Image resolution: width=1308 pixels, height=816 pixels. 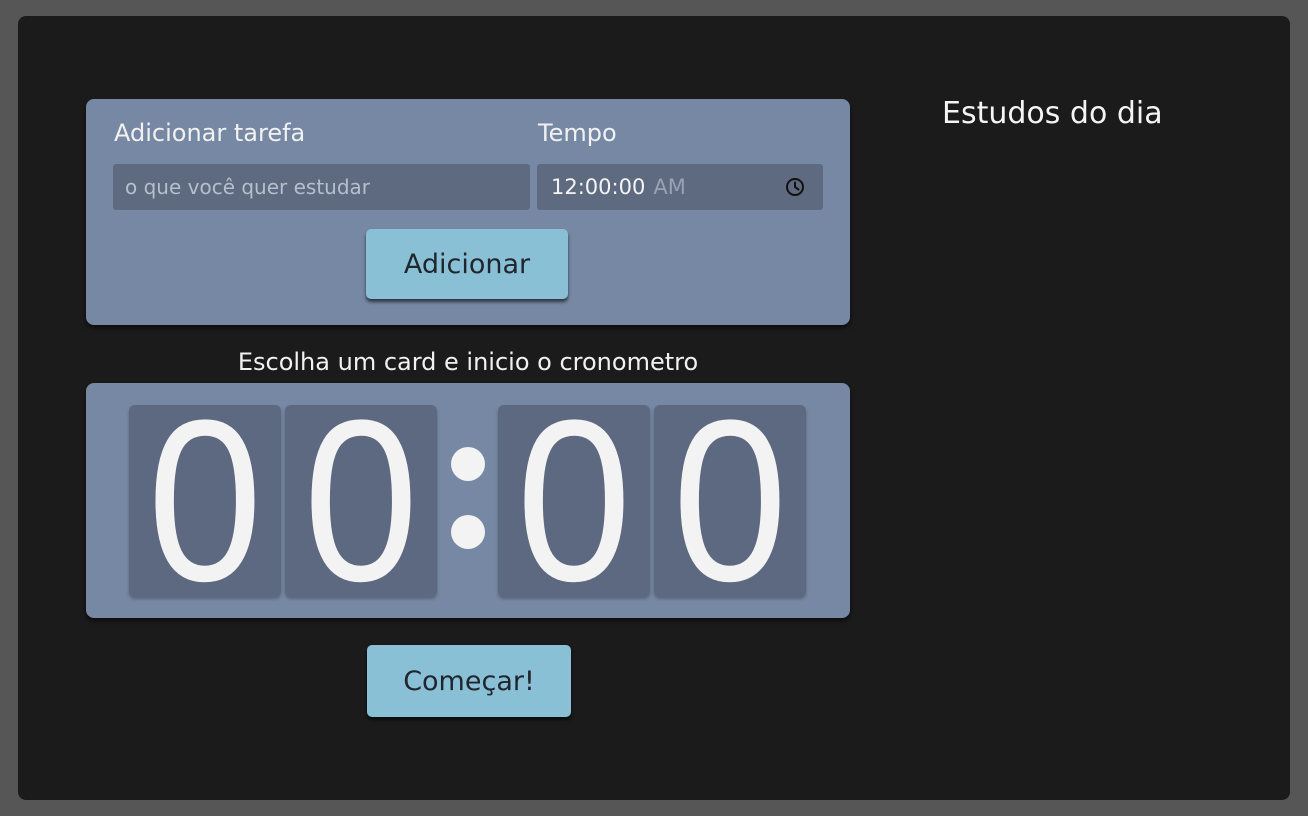 What do you see at coordinates (468, 532) in the screenshot?
I see `colon-separator-bottom` at bounding box center [468, 532].